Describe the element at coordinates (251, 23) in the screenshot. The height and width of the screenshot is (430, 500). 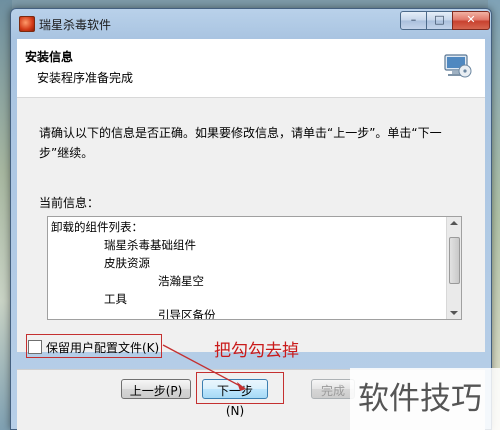
I see `title-bar: 瑞星杀毒软件 – □ ✕` at that location.